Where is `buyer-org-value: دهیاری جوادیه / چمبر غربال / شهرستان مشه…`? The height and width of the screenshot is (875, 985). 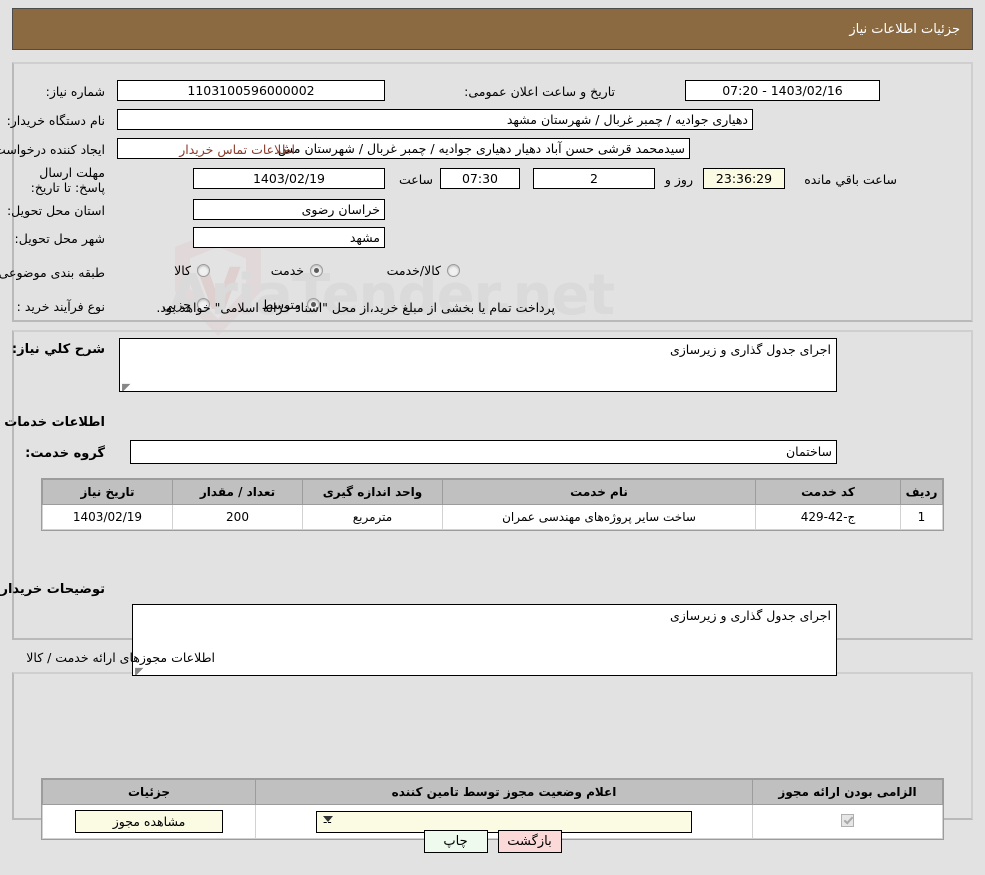 buyer-org-value: دهیاری جوادیه / چمبر غربال / شهرستان مشه… is located at coordinates (435, 119).